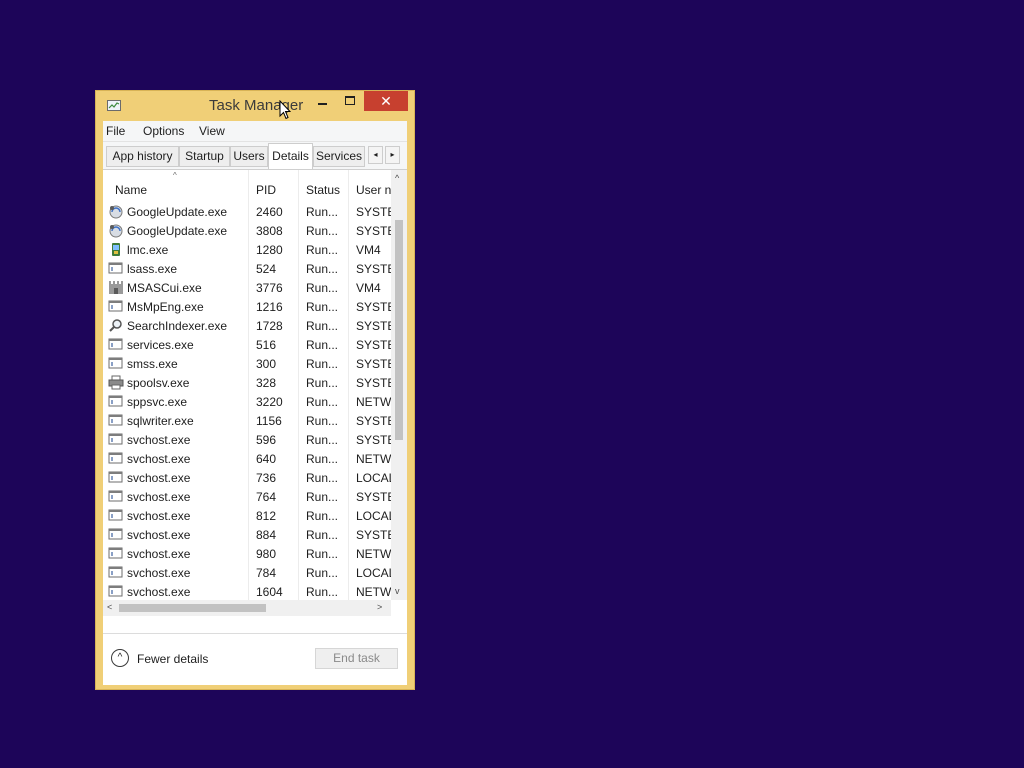  Describe the element at coordinates (266, 535) in the screenshot. I see `process-pid: 884` at that location.